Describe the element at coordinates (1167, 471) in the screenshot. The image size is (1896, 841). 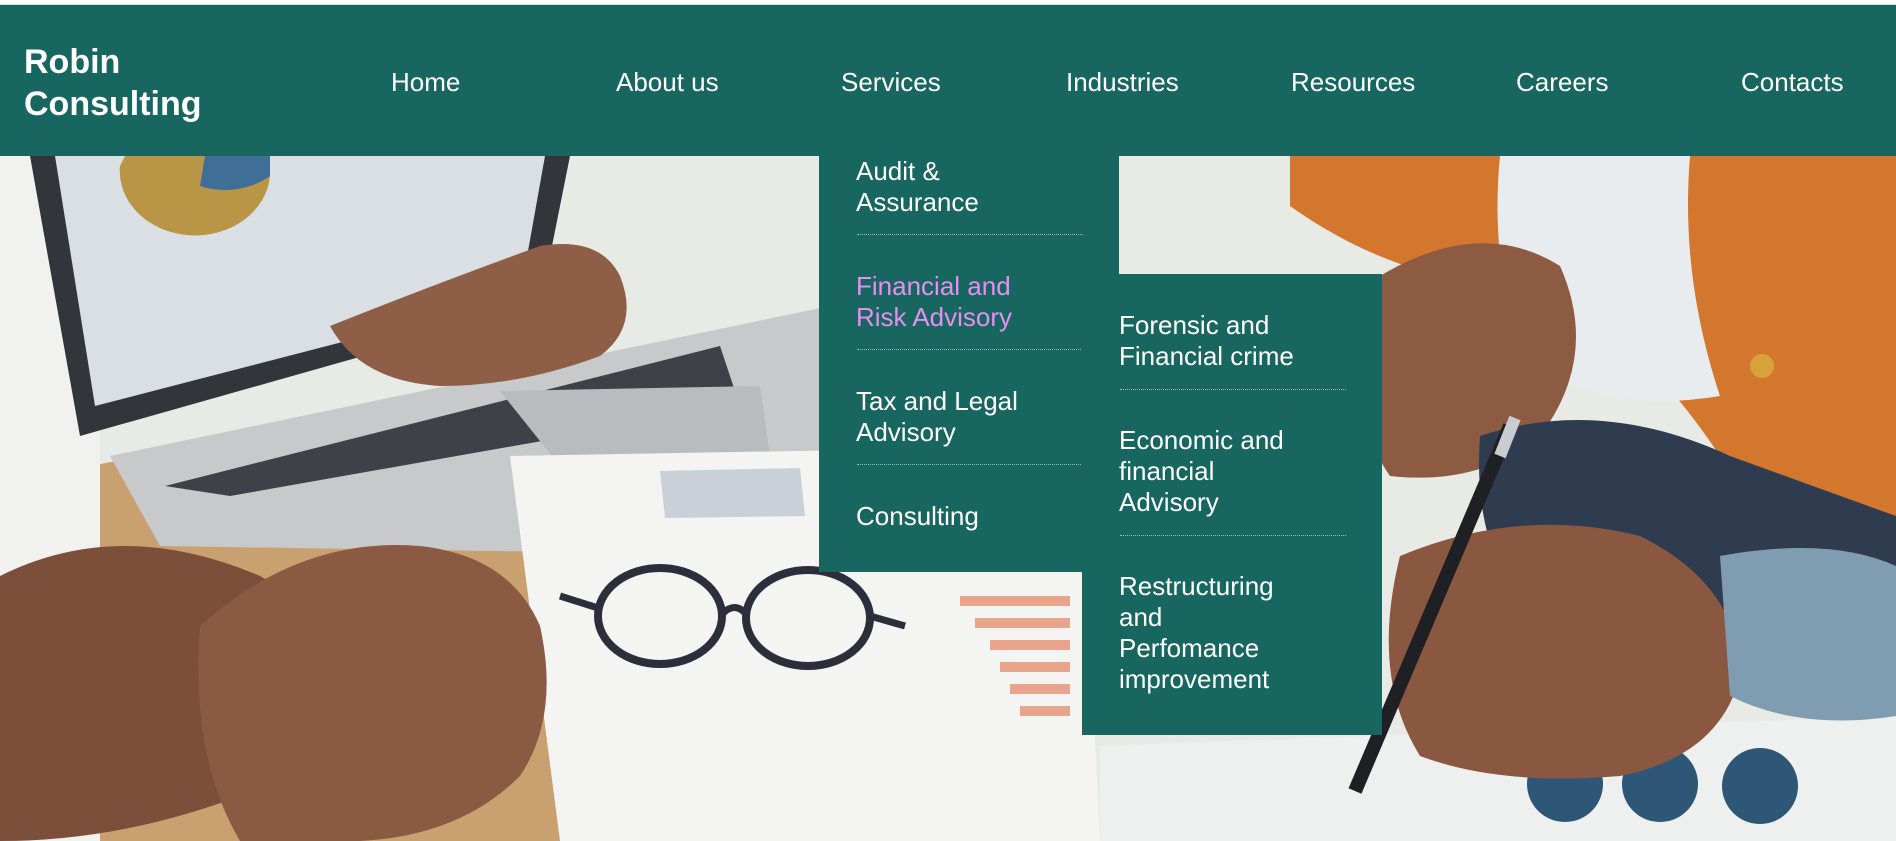
I see `submenu-economic-line2: financial` at that location.